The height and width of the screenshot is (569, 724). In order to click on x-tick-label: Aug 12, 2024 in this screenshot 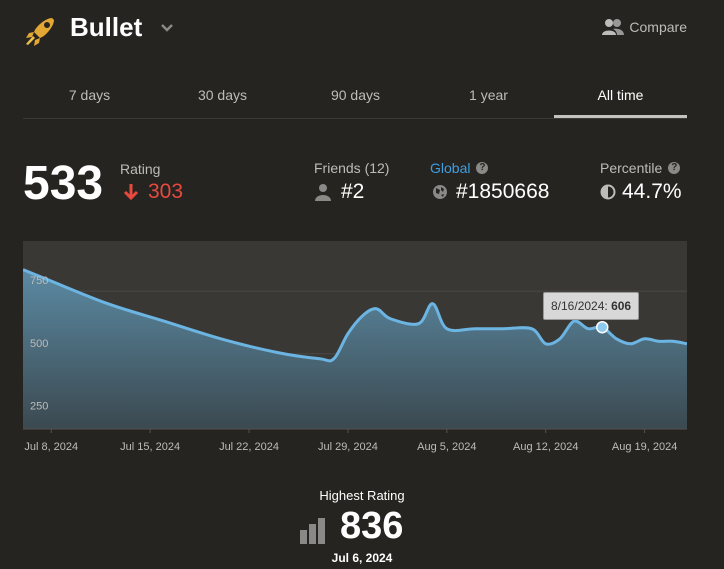, I will do `click(545, 447)`.